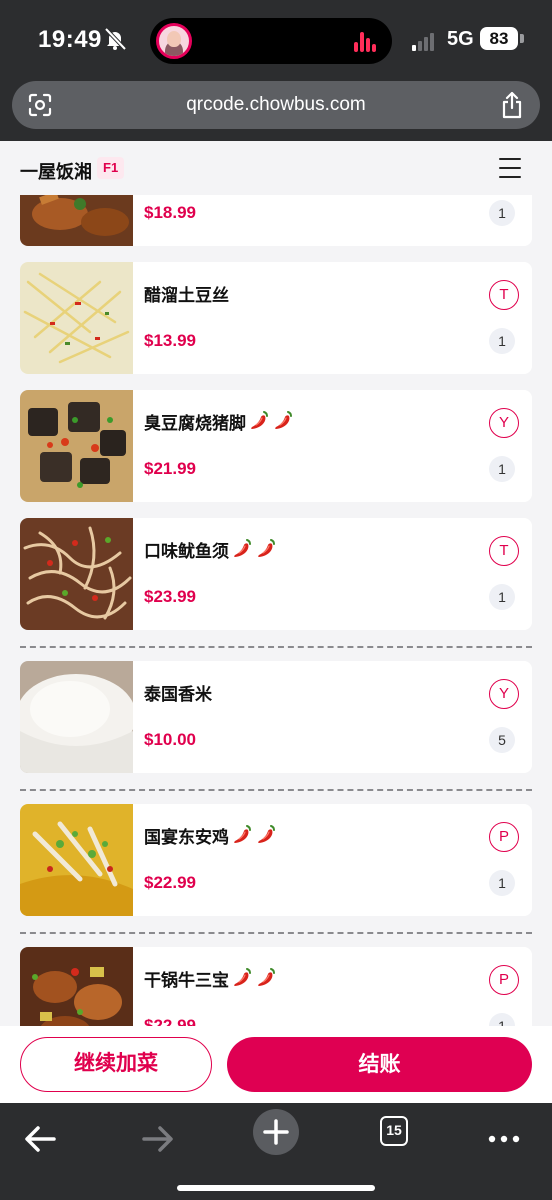 Image resolution: width=552 pixels, height=1200 pixels. What do you see at coordinates (276, 318) in the screenshot?
I see `cart-item-card: 醋溜土豆丝 $13.99 T 1` at bounding box center [276, 318].